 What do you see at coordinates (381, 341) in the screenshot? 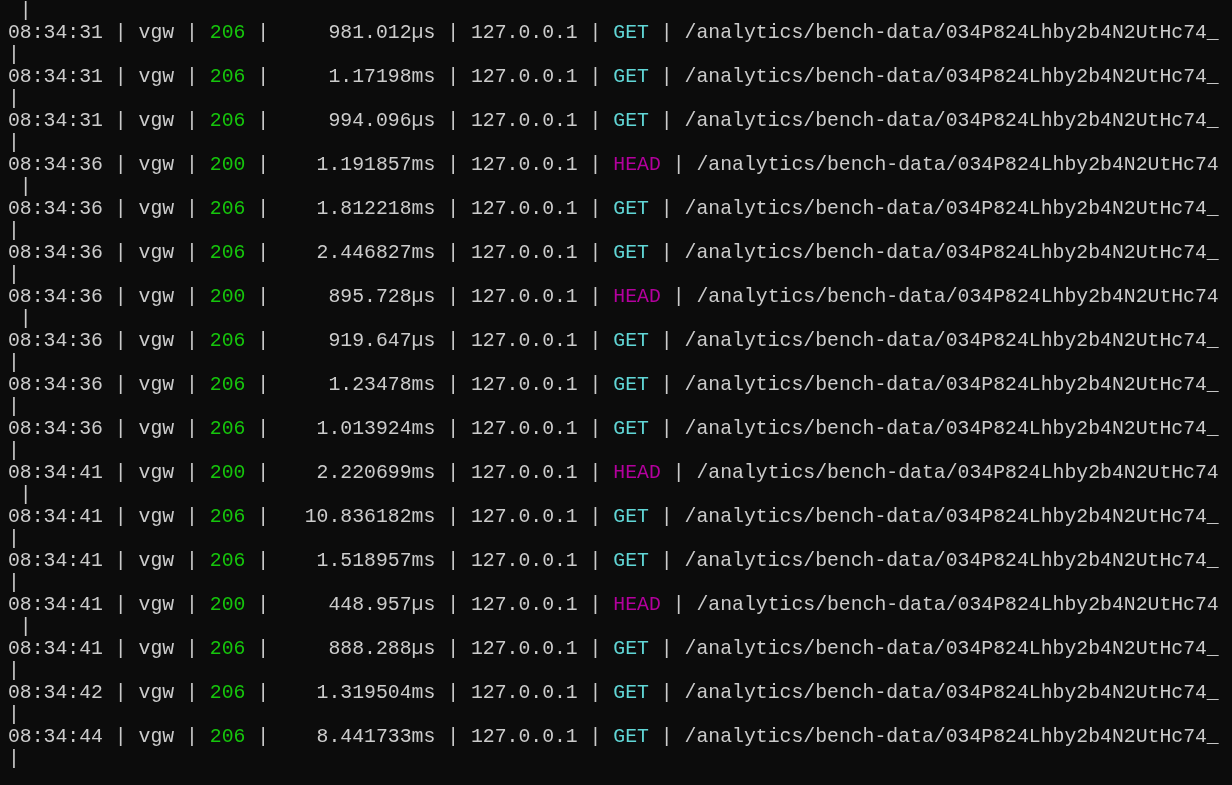
I see `duration: 919.647µs` at bounding box center [381, 341].